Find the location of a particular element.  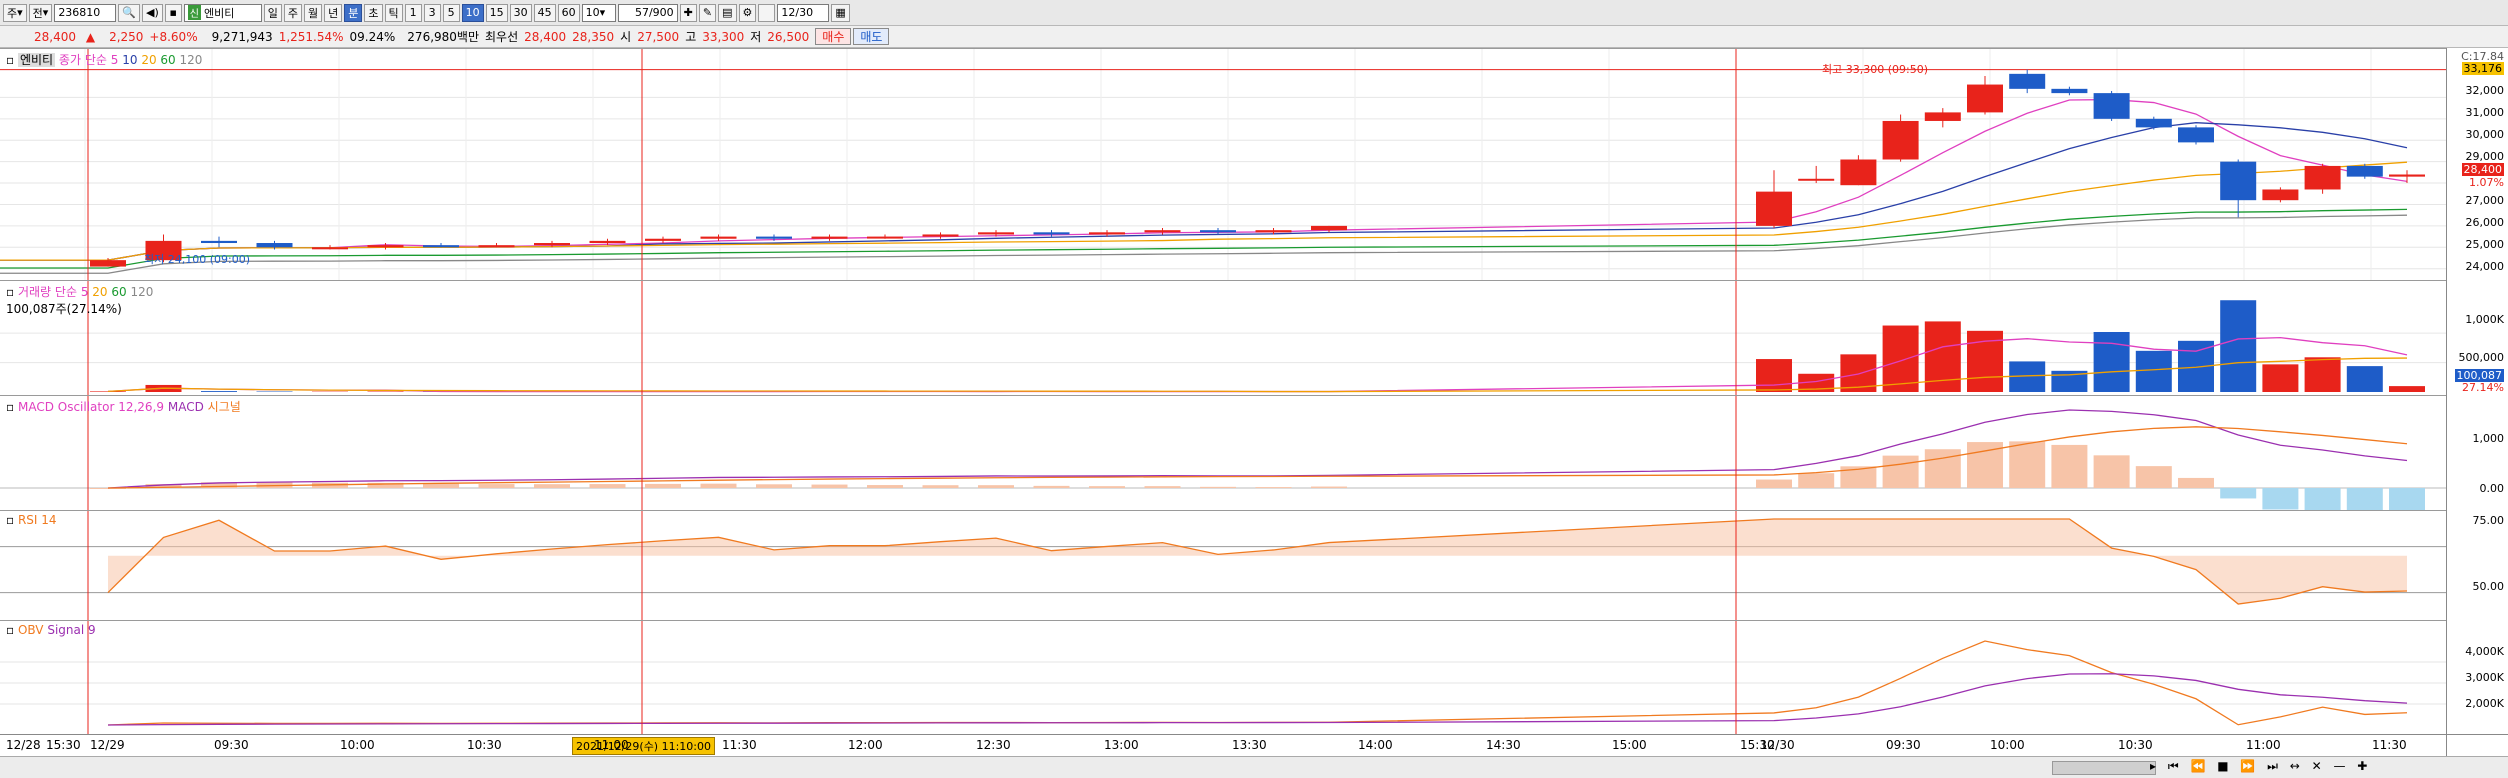

sell-button: 매도 is located at coordinates (871, 36).